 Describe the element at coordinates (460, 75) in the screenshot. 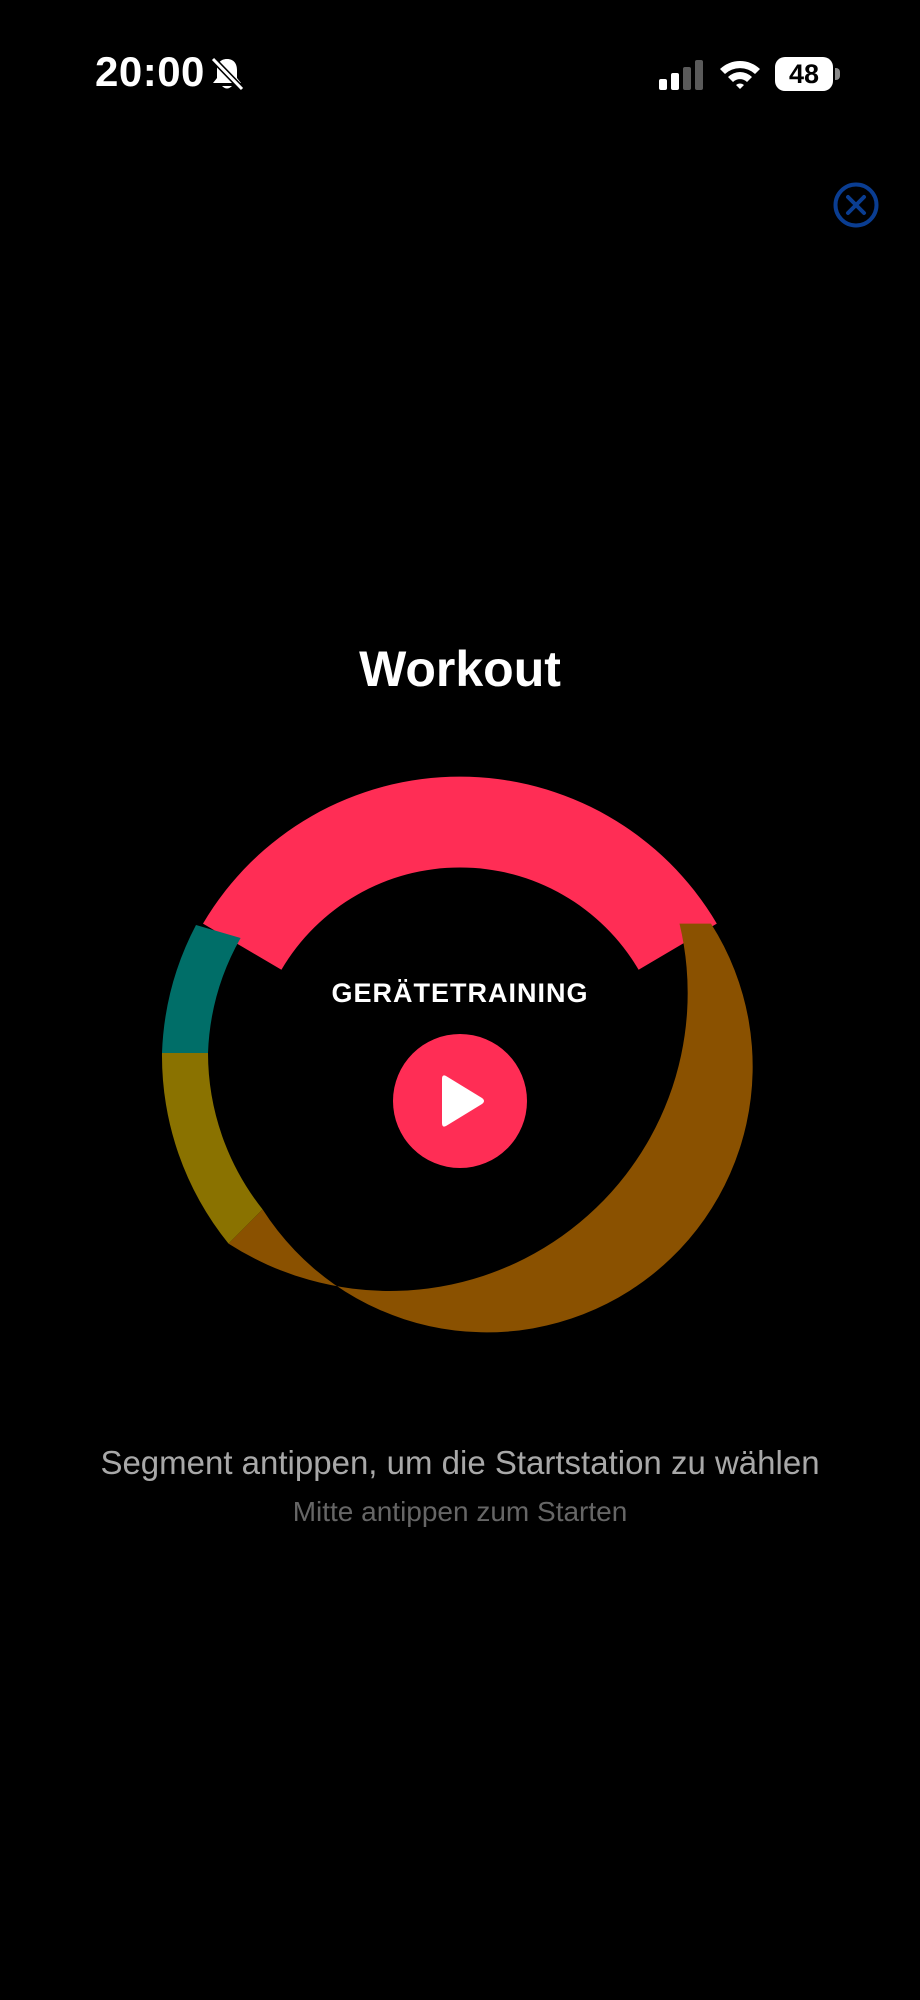

I see `status-bar: 20:00 48` at that location.